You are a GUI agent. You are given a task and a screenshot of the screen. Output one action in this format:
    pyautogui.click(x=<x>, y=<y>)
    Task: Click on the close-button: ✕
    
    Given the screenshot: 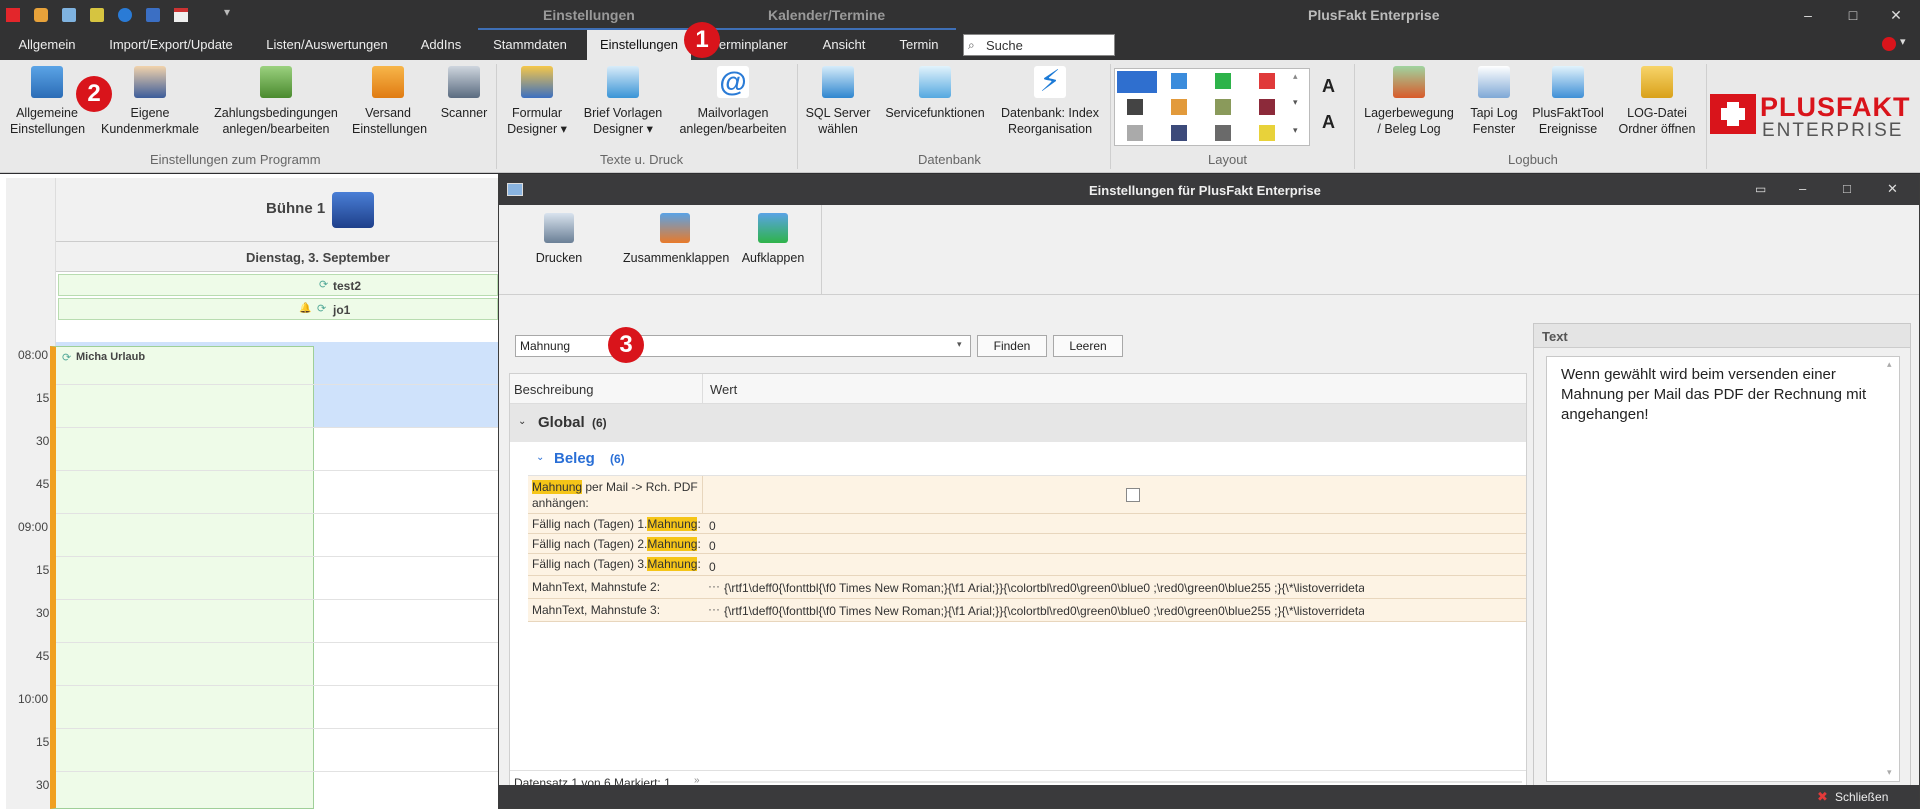 What is the action you would take?
    pyautogui.click(x=1896, y=15)
    